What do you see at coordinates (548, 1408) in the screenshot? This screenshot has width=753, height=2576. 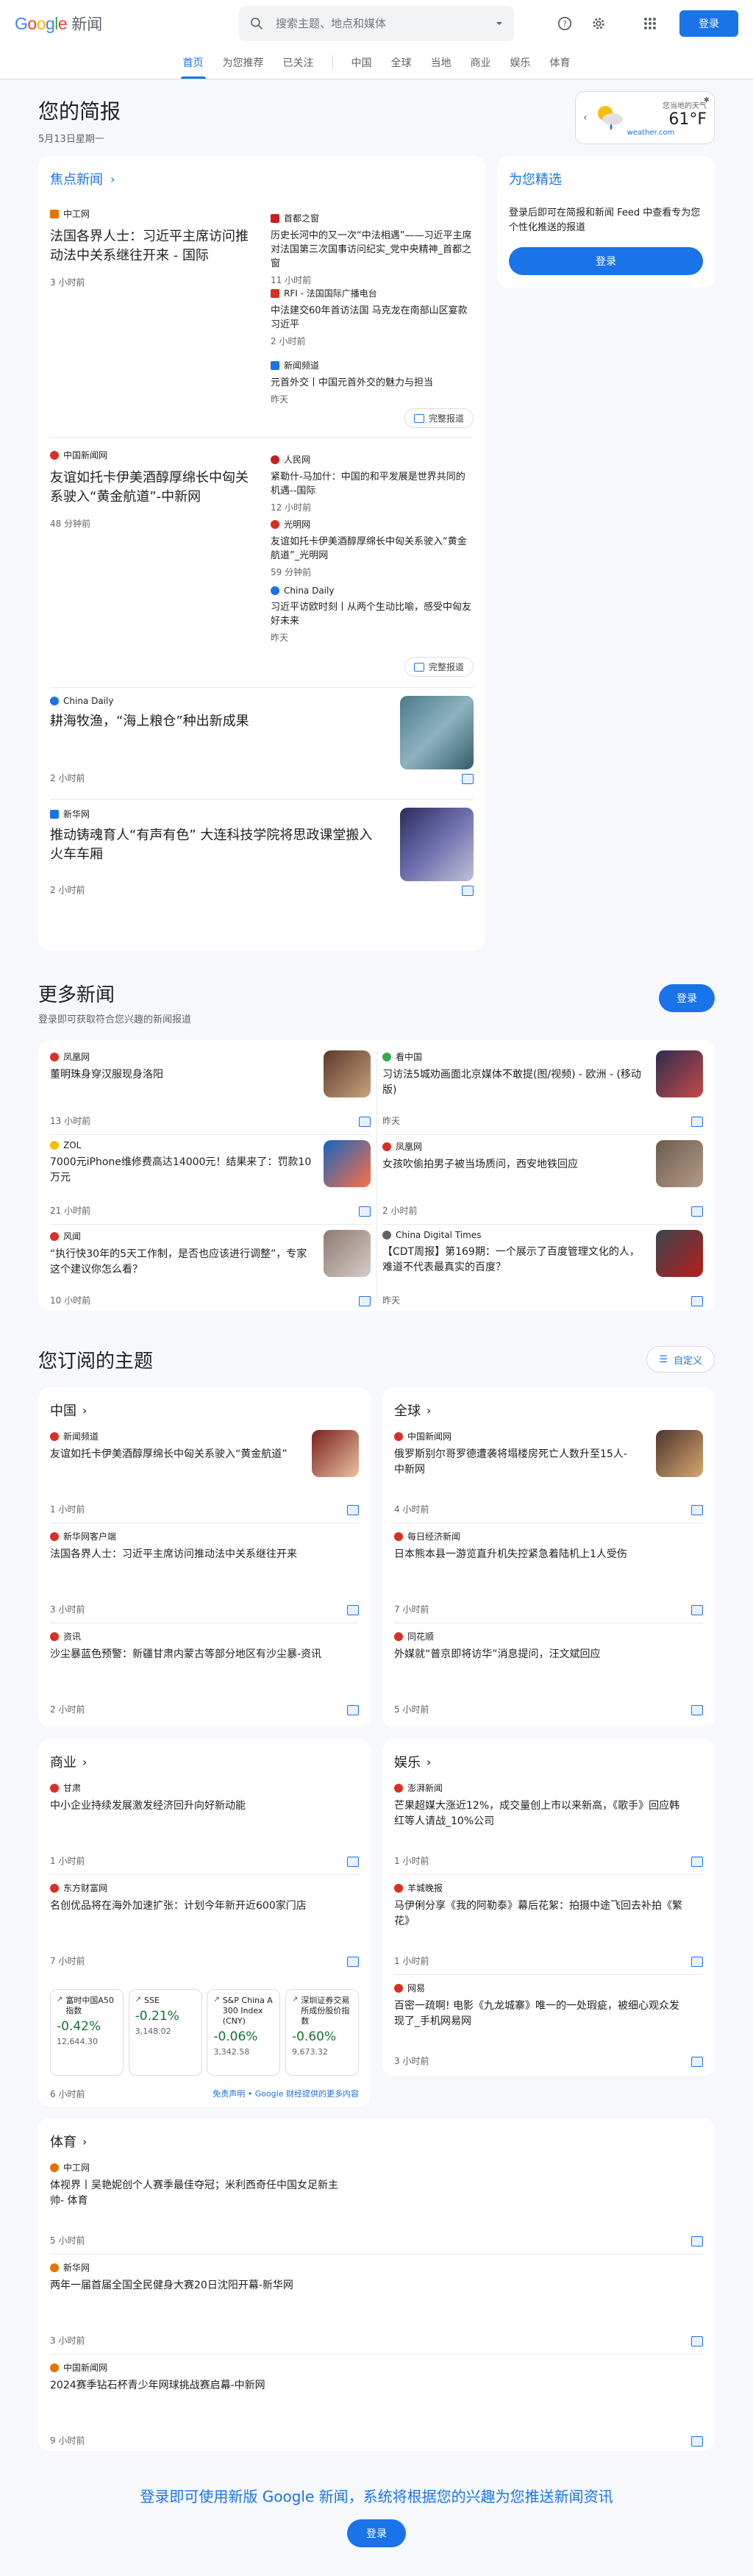 I see `topic-heading: 全球 ›` at bounding box center [548, 1408].